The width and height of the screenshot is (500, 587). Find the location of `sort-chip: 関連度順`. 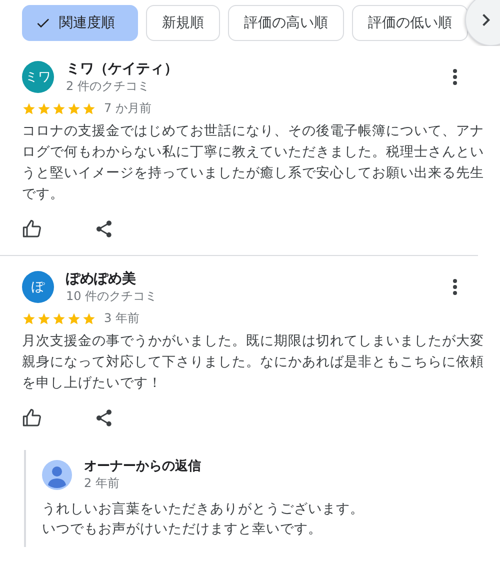

sort-chip: 関連度順 is located at coordinates (80, 23).